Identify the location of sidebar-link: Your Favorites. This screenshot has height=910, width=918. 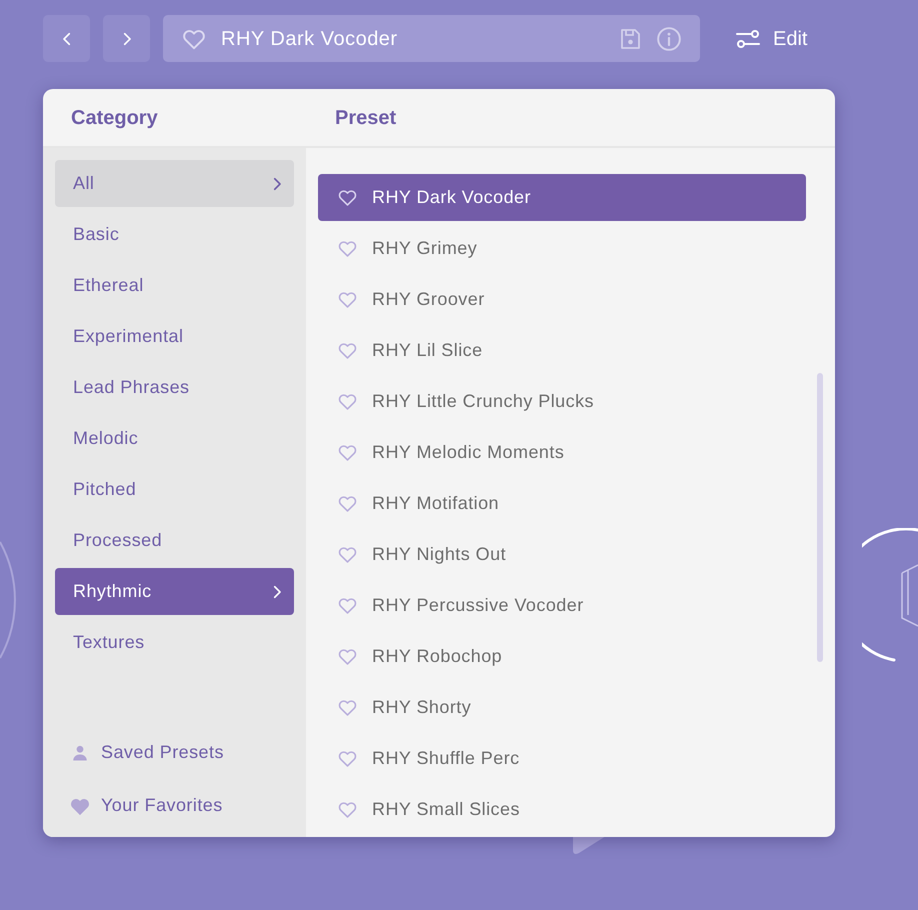
(181, 805).